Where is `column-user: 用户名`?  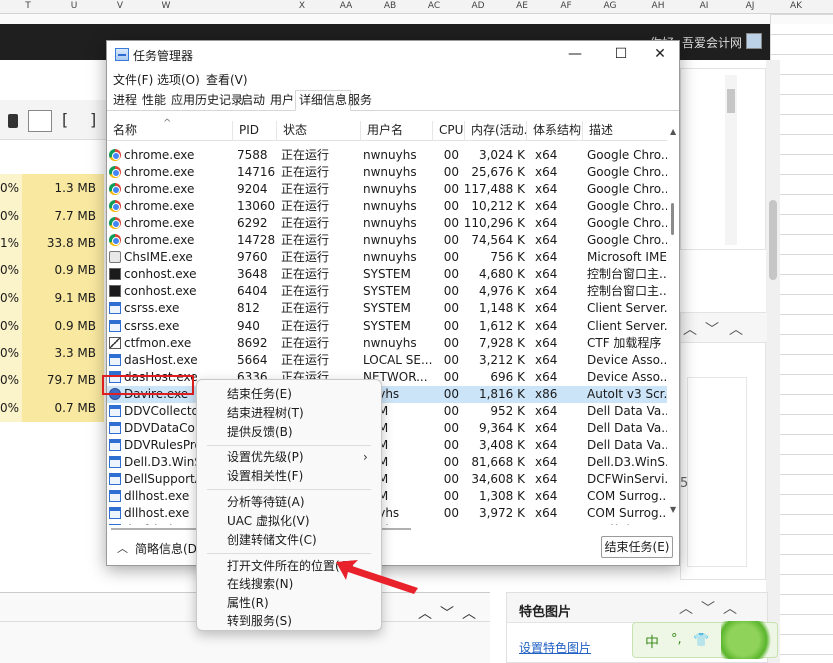
column-user: 用户名 is located at coordinates (397, 131).